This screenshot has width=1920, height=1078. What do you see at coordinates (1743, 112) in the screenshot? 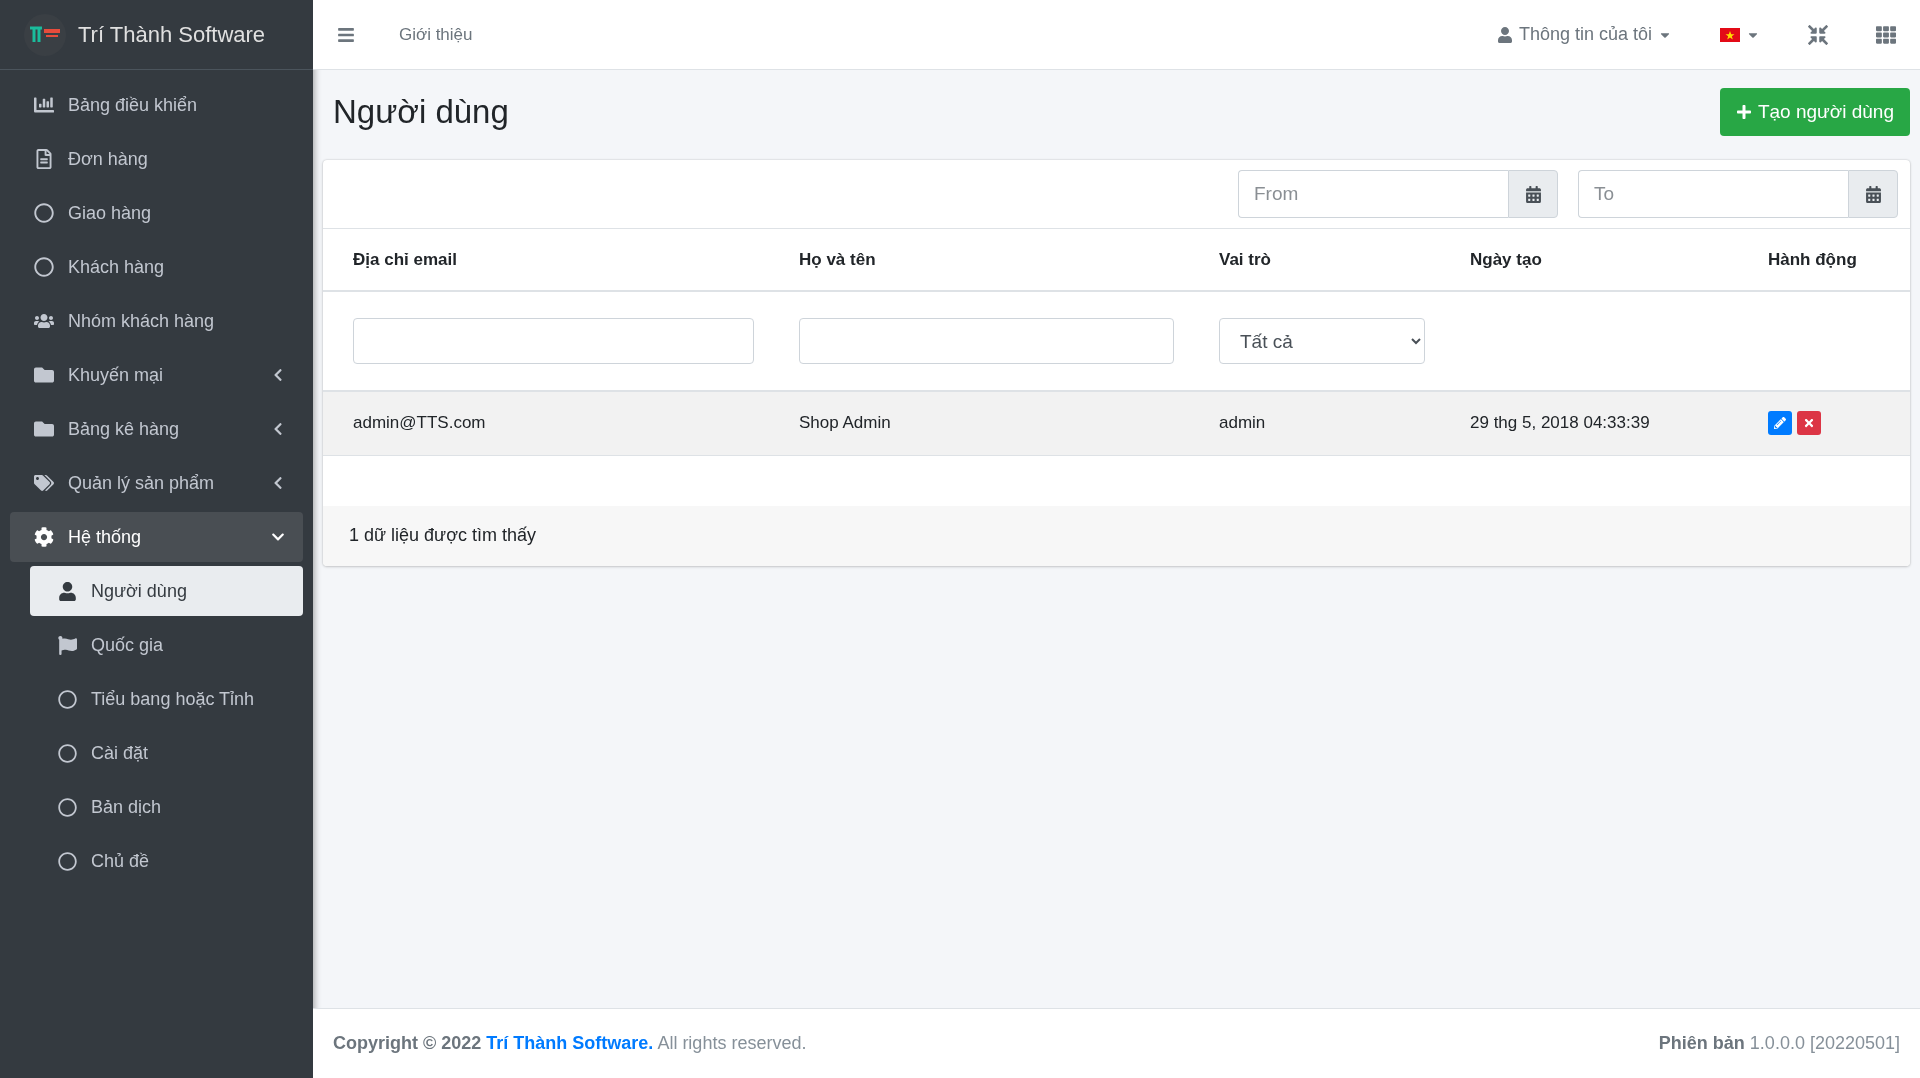
I see `plus-icon` at bounding box center [1743, 112].